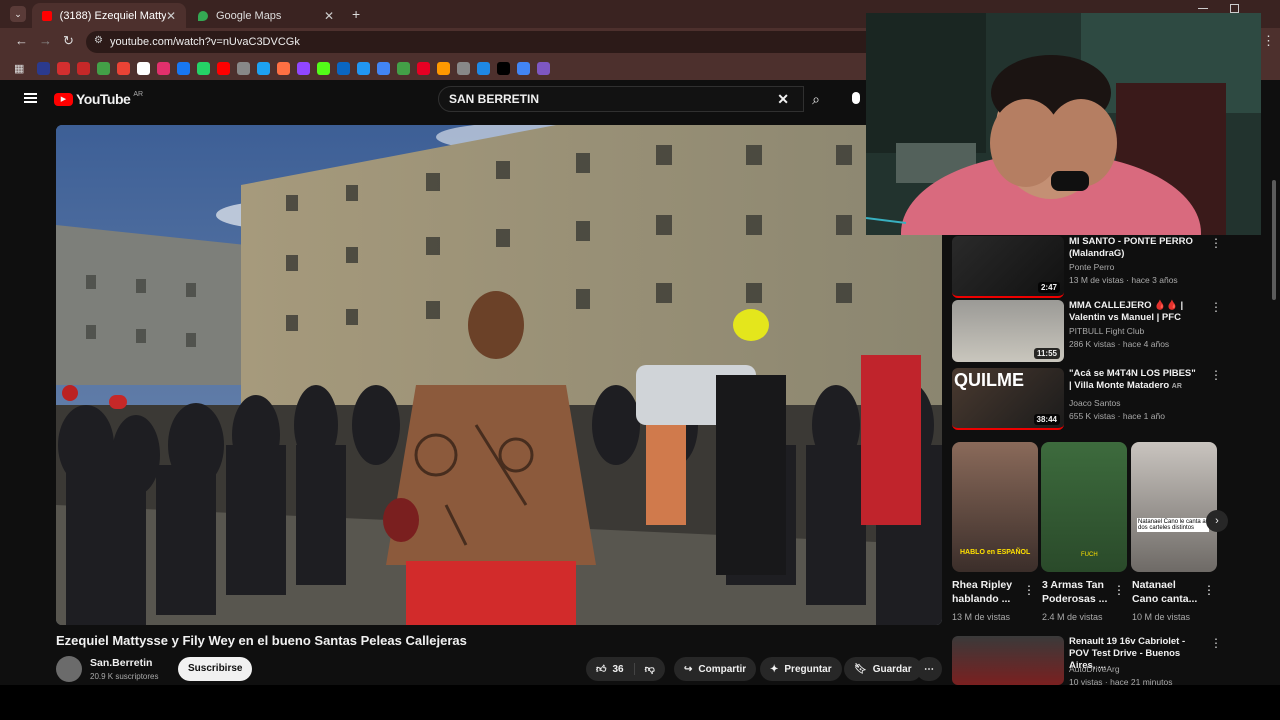 This screenshot has height=720, width=1280. What do you see at coordinates (124, 676) in the screenshot?
I see `subscriber-count: 20.9 K suscriptores` at bounding box center [124, 676].